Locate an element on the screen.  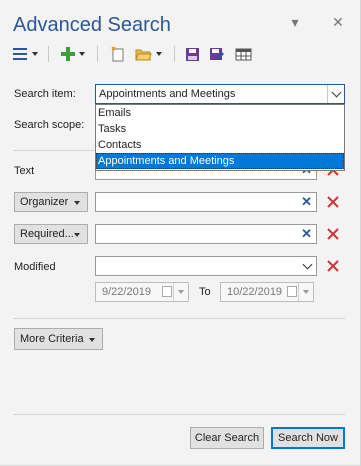
list-view-icon is located at coordinates (20, 54).